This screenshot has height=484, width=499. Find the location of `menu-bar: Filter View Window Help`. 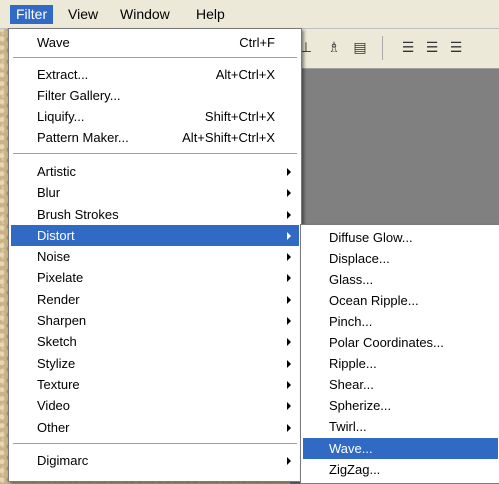

menu-bar: Filter View Window Help is located at coordinates (249, 14).